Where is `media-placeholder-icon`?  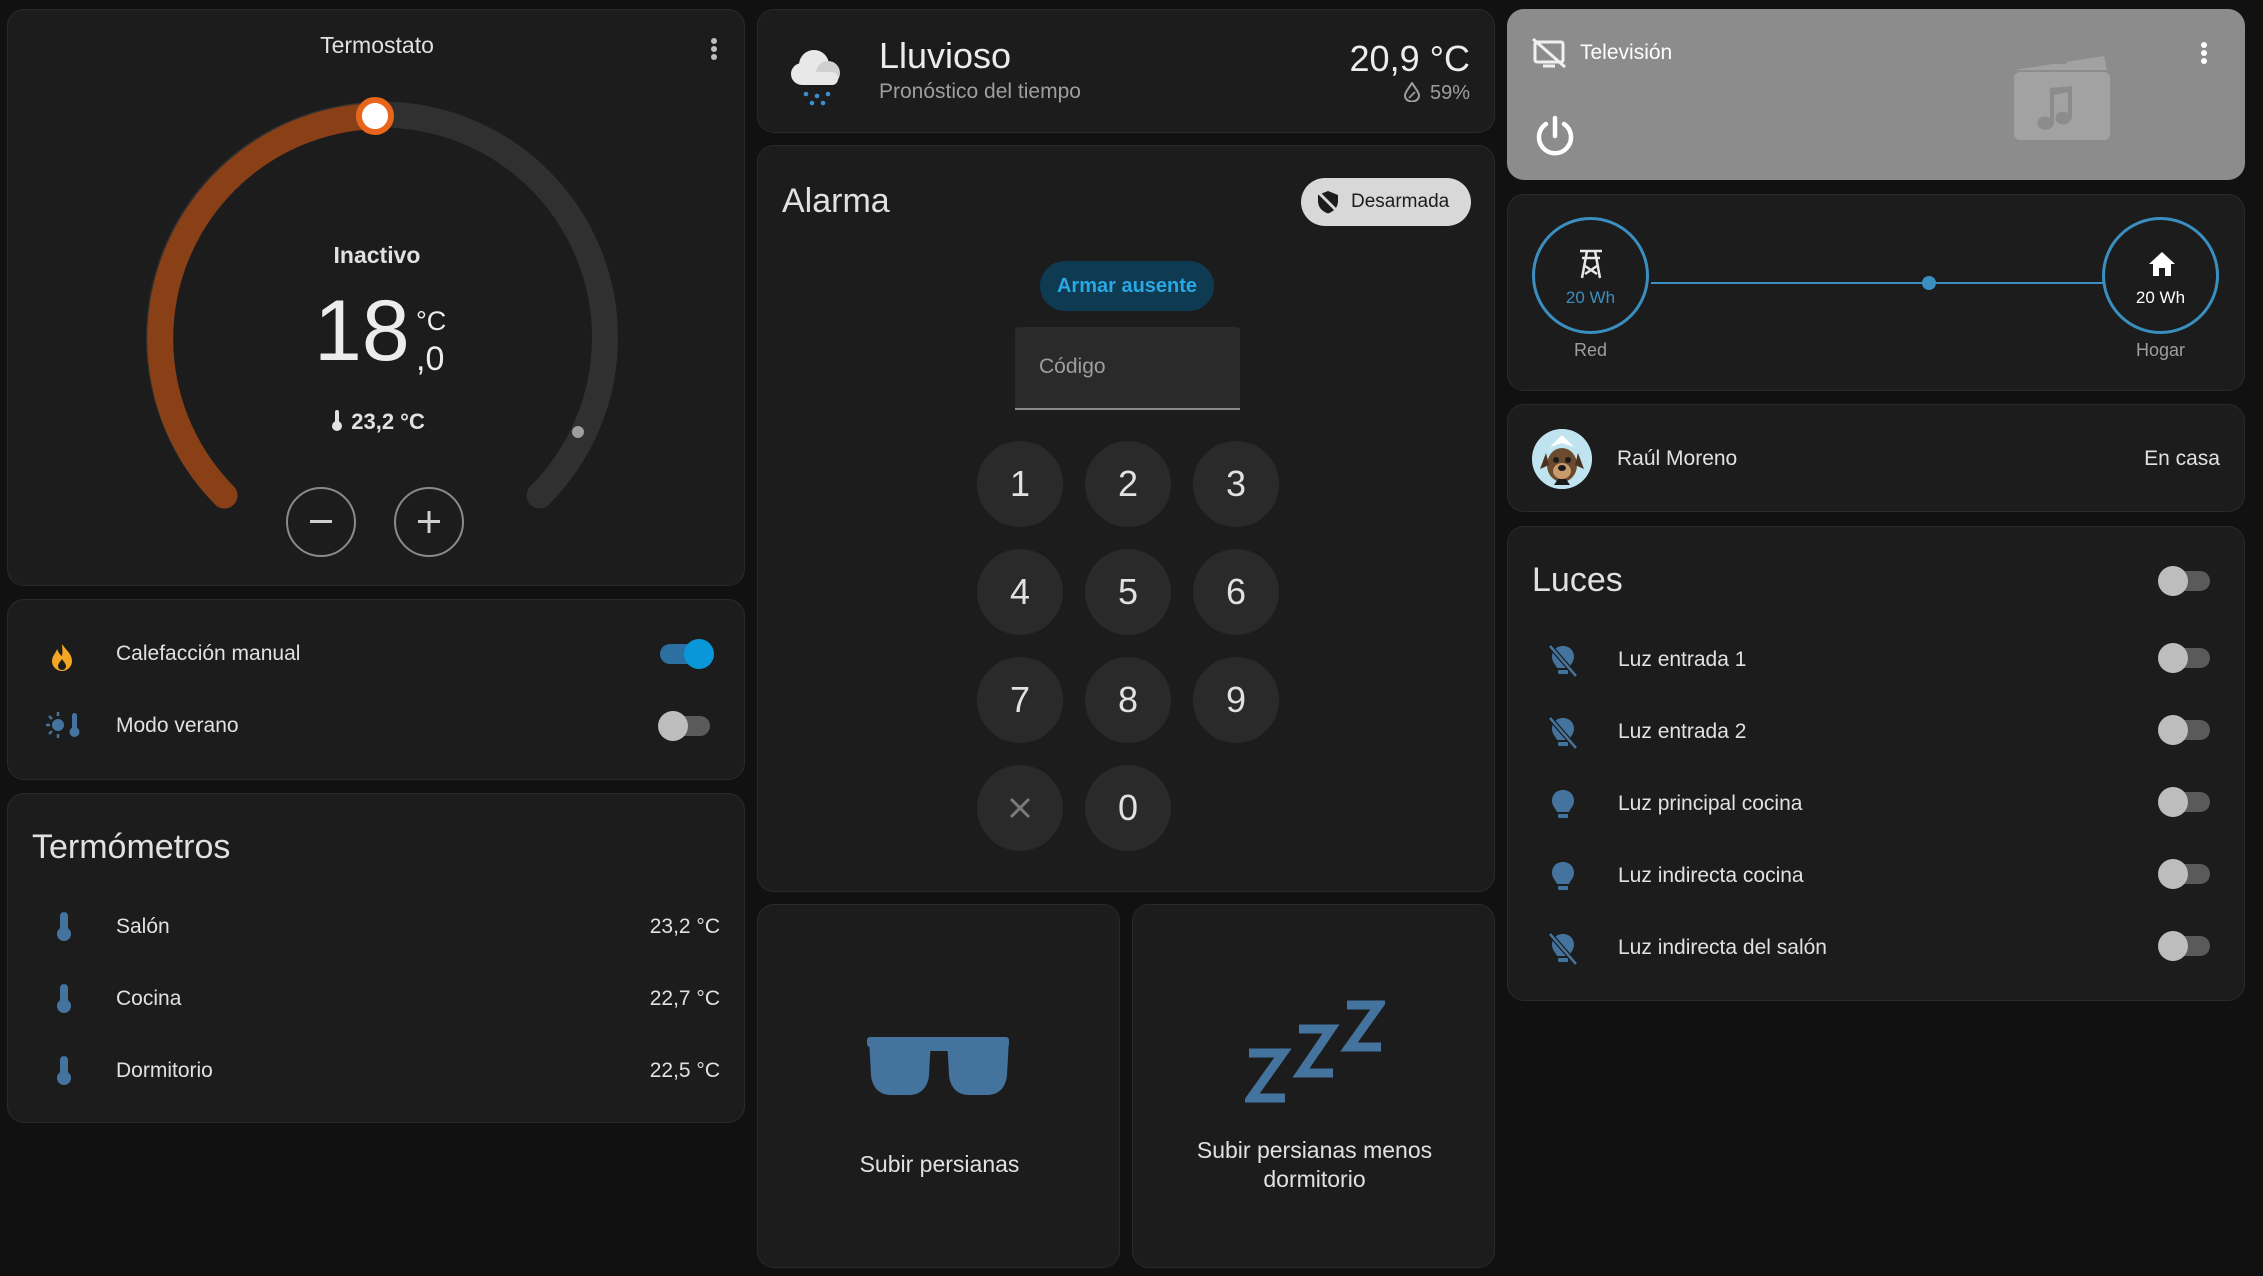
media-placeholder-icon is located at coordinates (2062, 100).